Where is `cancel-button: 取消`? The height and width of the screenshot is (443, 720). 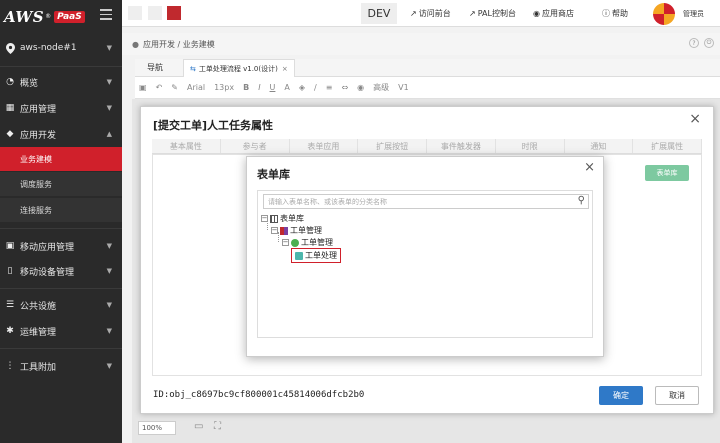 cancel-button: 取消 is located at coordinates (677, 395).